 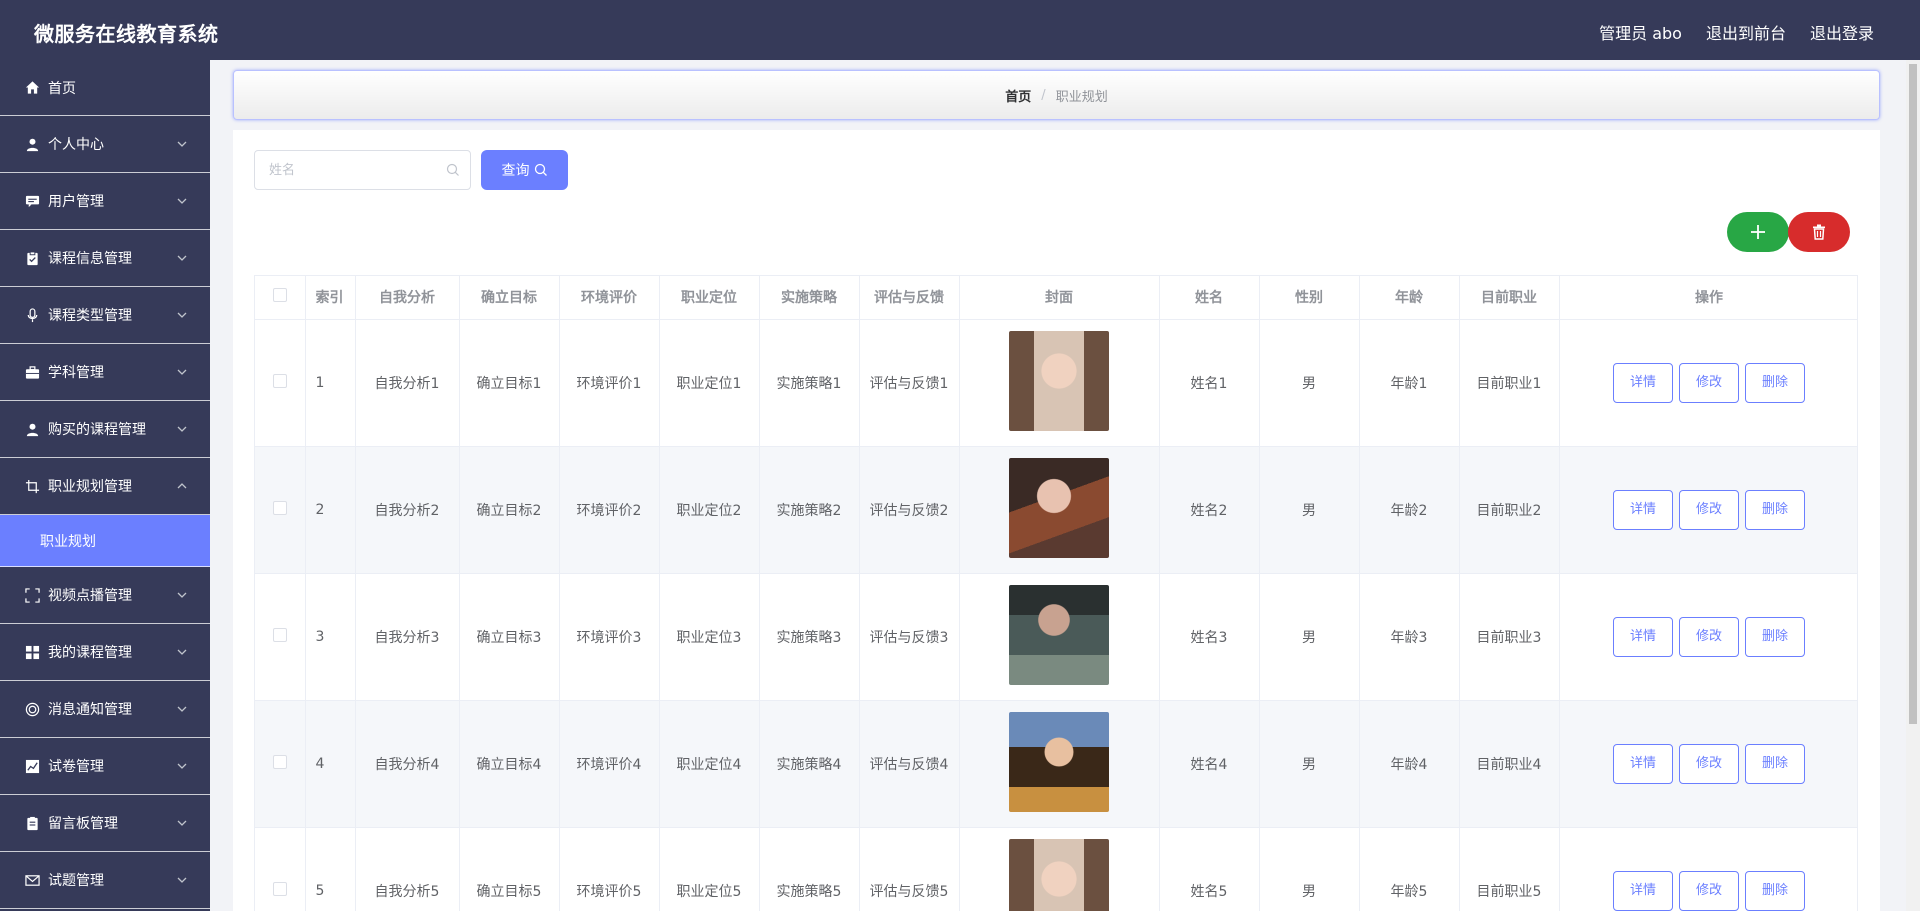 I want to click on batch-delete-button, so click(x=1819, y=232).